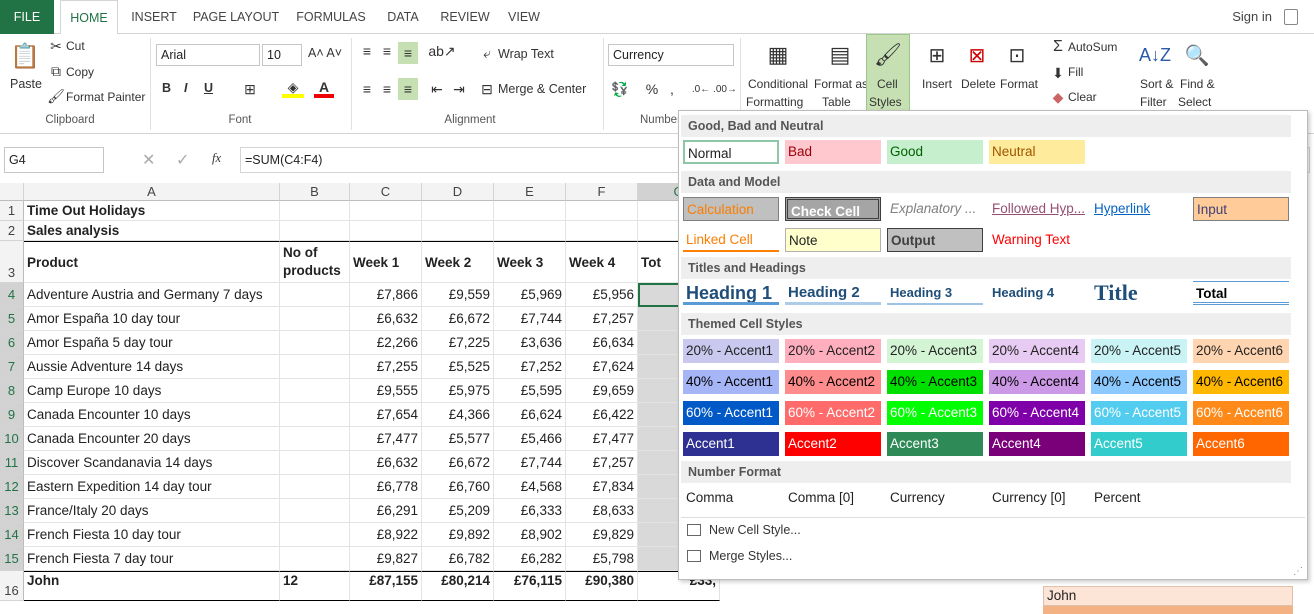  I want to click on style-20-accent6: 20% - Accent6, so click(1241, 351).